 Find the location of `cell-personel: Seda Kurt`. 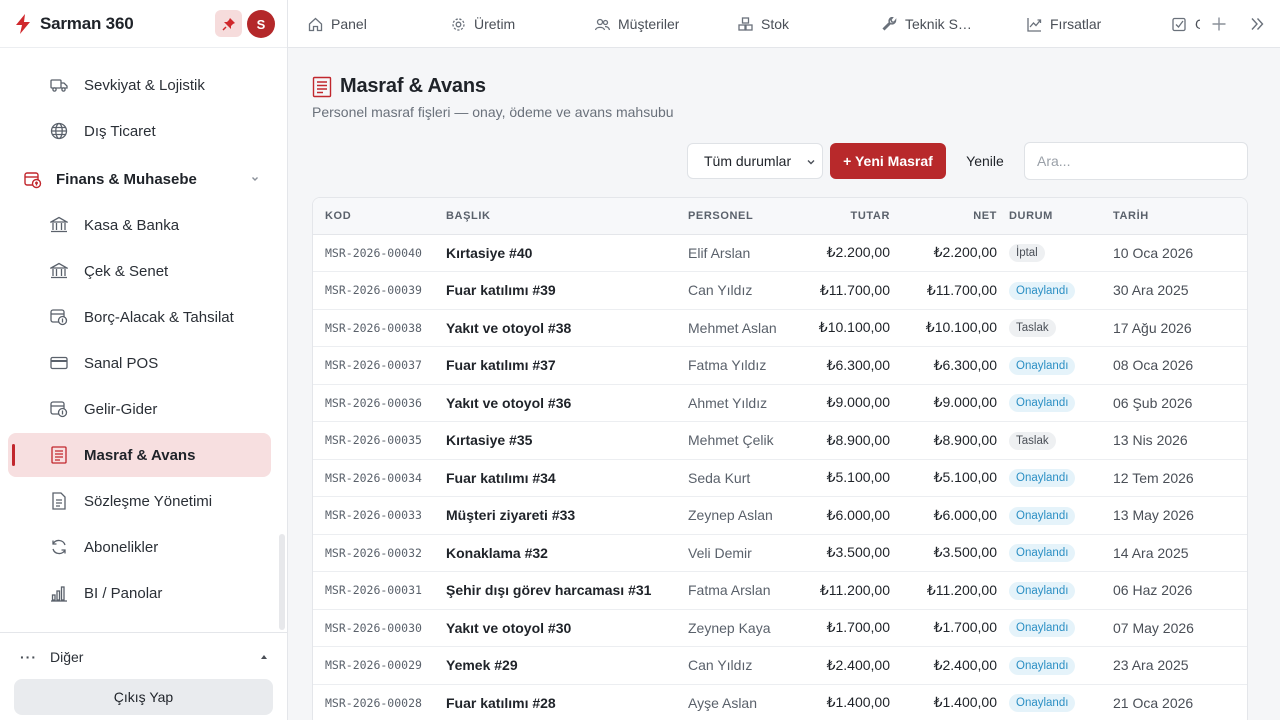

cell-personel: Seda Kurt is located at coordinates (719, 477).